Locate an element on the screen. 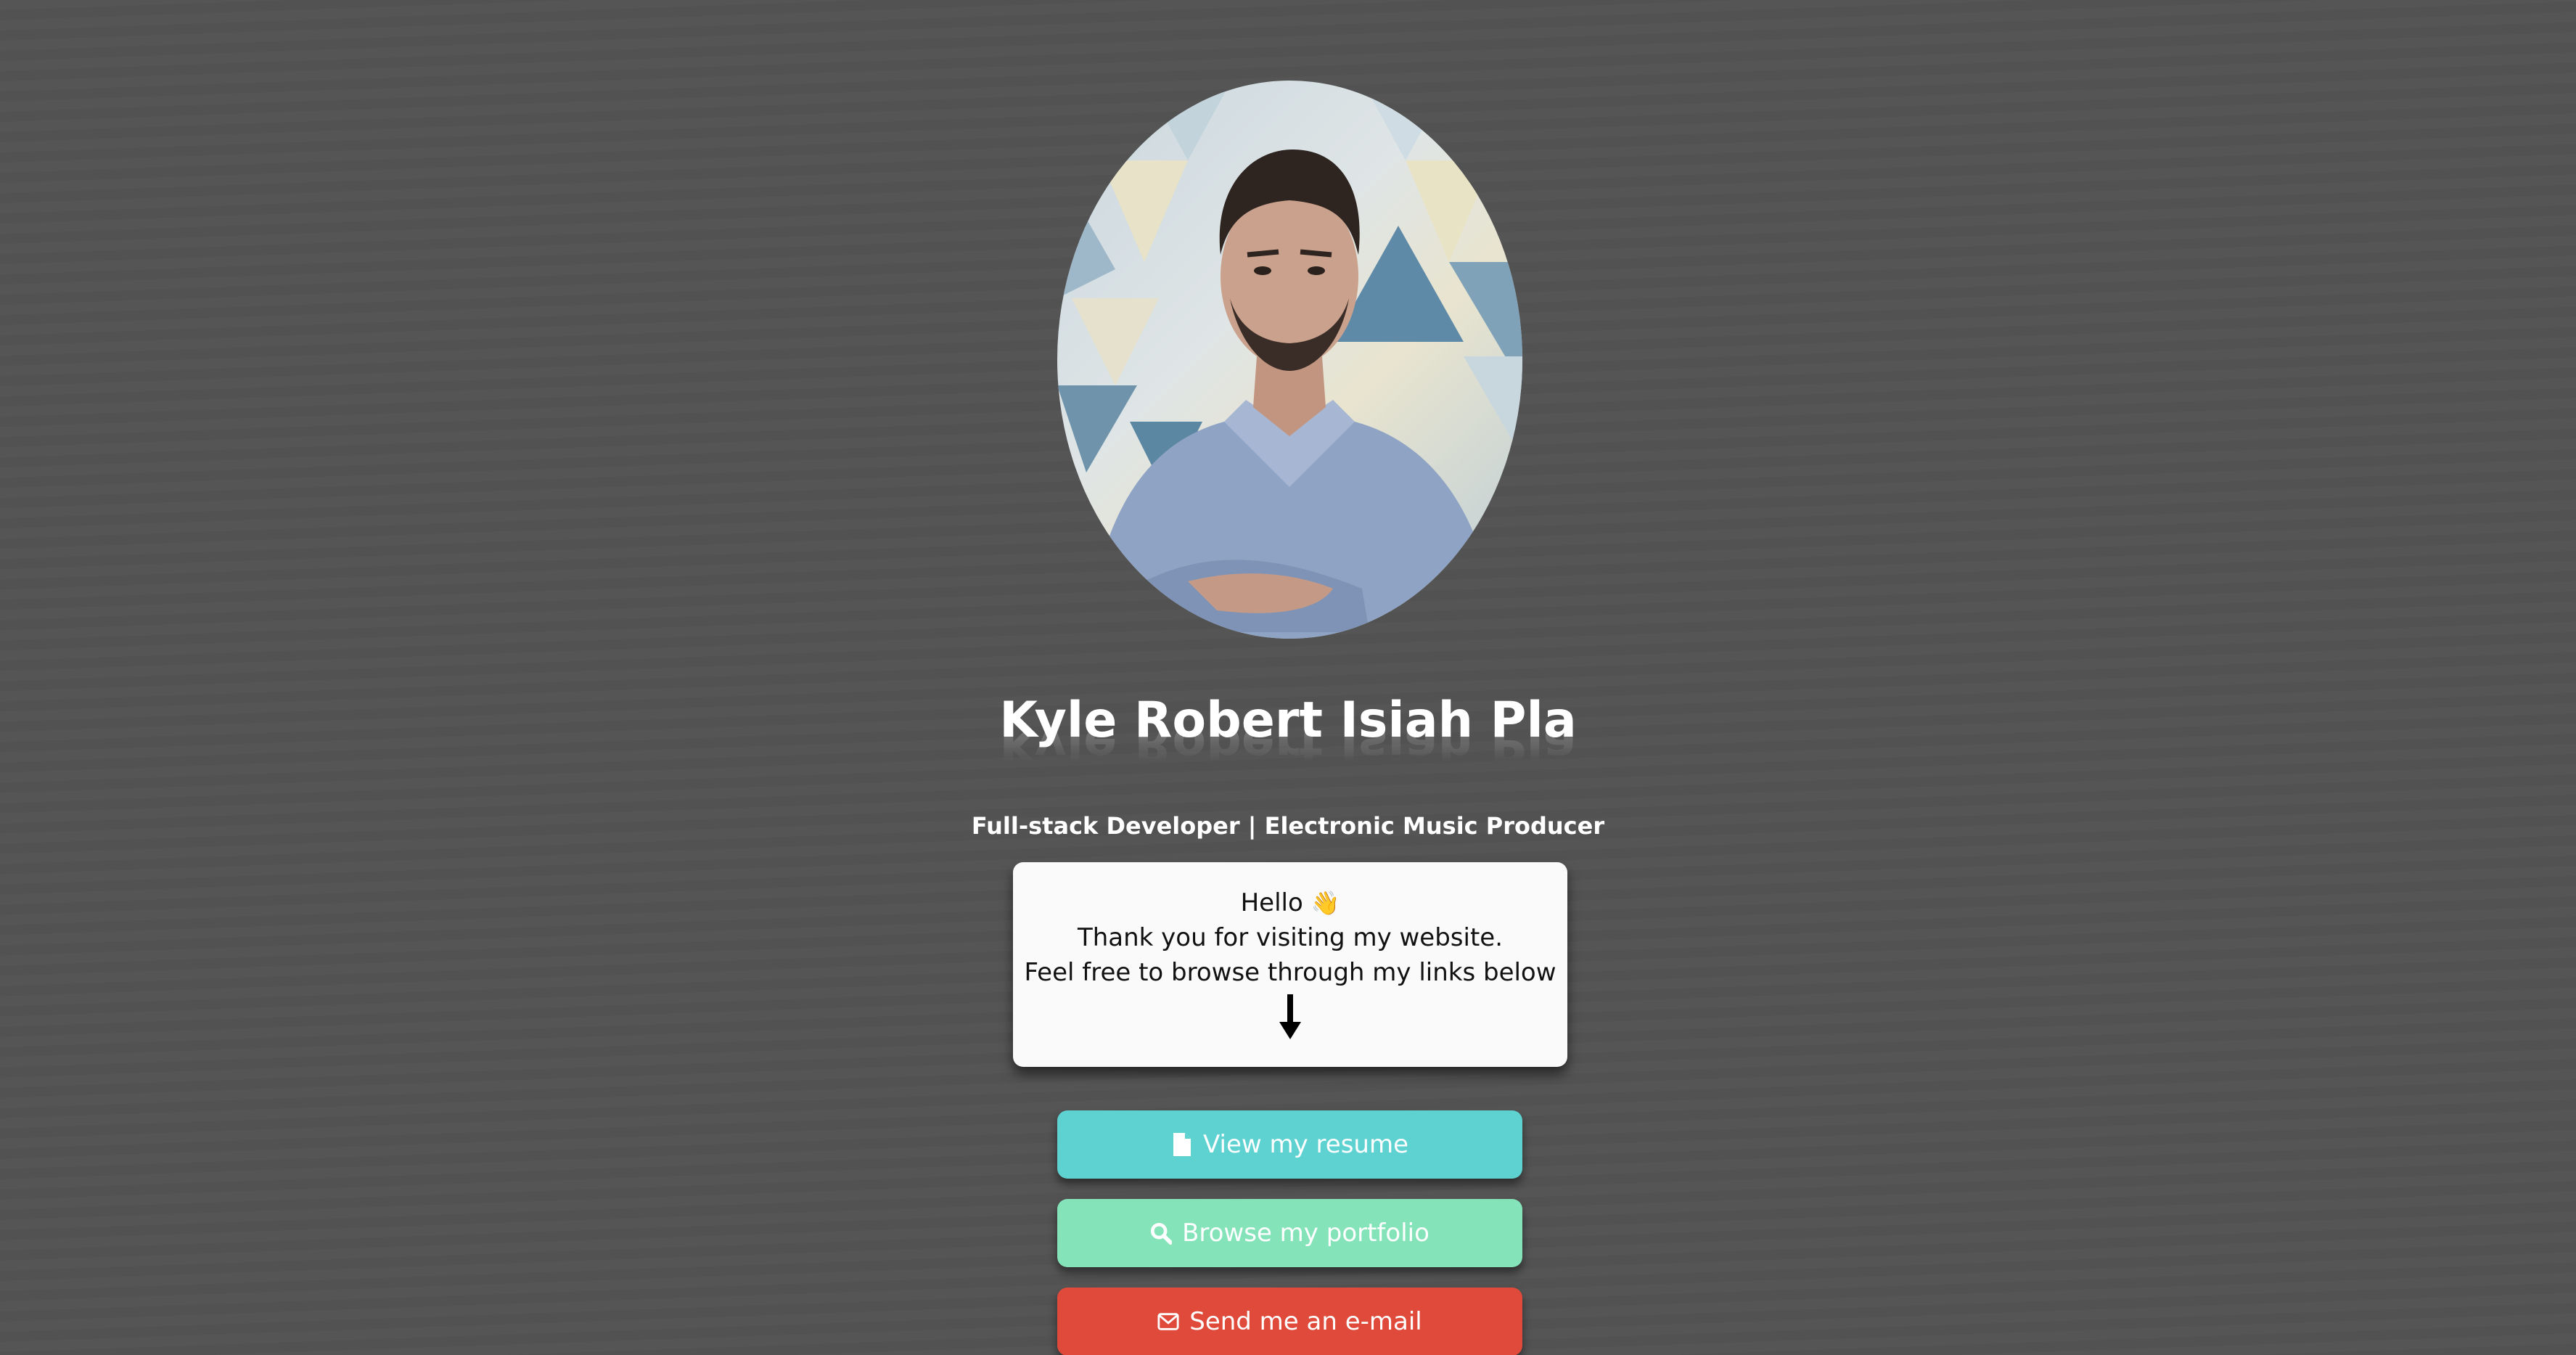 Image resolution: width=2576 pixels, height=1355 pixels. browse-portfolio-button: Browse my portfolio is located at coordinates (1289, 1233).